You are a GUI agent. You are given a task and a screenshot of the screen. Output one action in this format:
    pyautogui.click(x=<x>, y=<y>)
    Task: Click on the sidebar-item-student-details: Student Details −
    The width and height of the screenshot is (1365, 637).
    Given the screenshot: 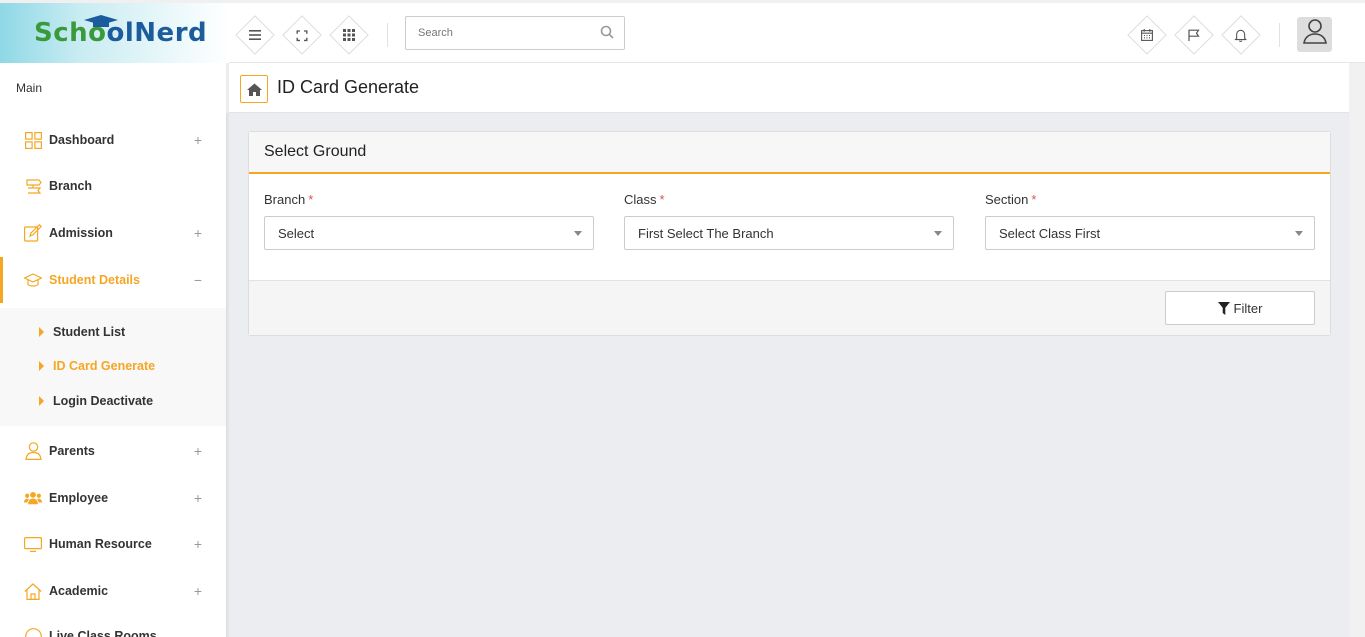 What is the action you would take?
    pyautogui.click(x=113, y=280)
    